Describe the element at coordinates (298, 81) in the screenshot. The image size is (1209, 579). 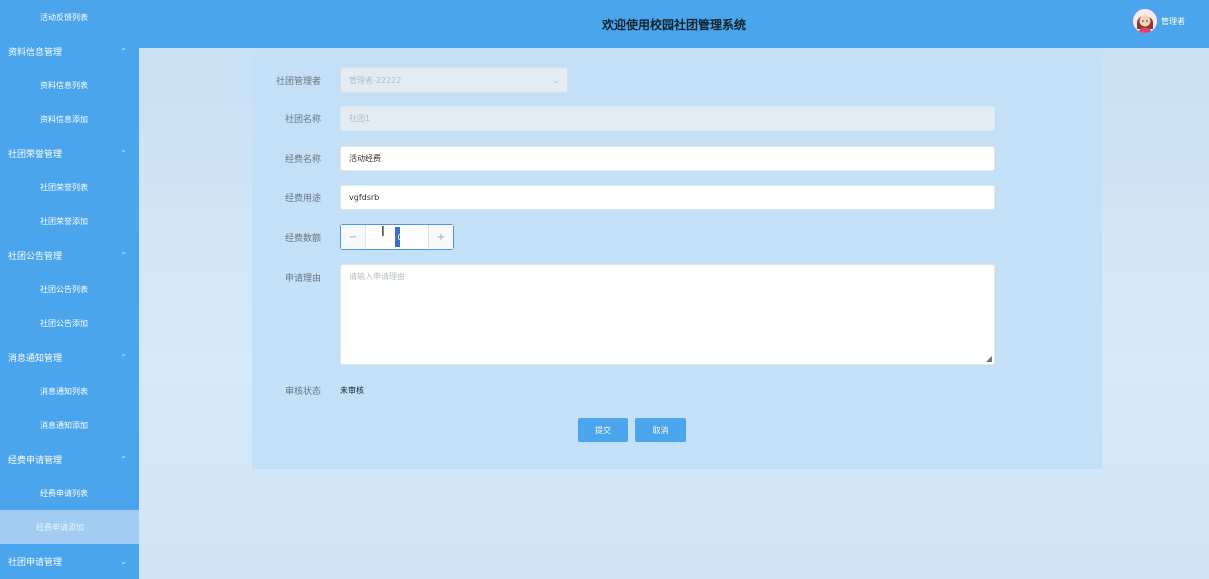
I see `manager-label: 社团管理者` at that location.